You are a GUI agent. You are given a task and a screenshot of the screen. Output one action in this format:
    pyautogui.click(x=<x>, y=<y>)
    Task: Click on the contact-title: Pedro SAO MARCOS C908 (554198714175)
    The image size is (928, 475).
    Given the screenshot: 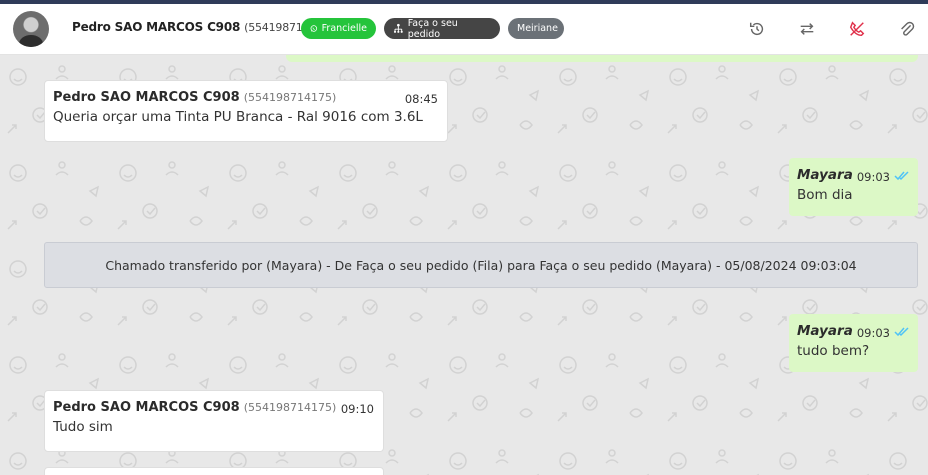 What is the action you would take?
    pyautogui.click(x=203, y=27)
    